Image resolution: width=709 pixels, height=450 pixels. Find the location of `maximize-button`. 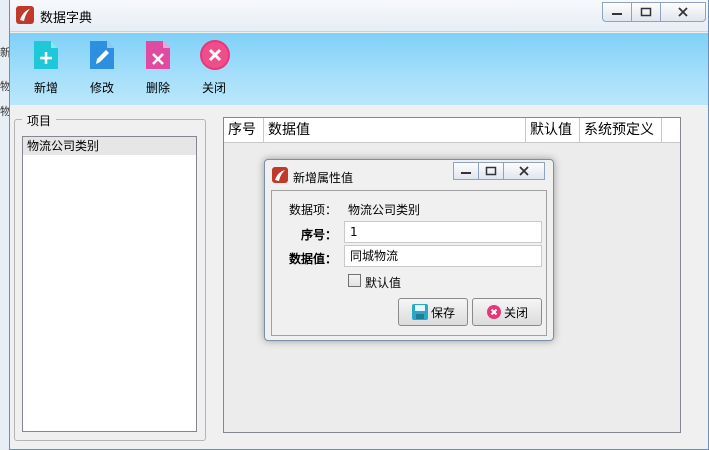

maximize-button is located at coordinates (646, 12).